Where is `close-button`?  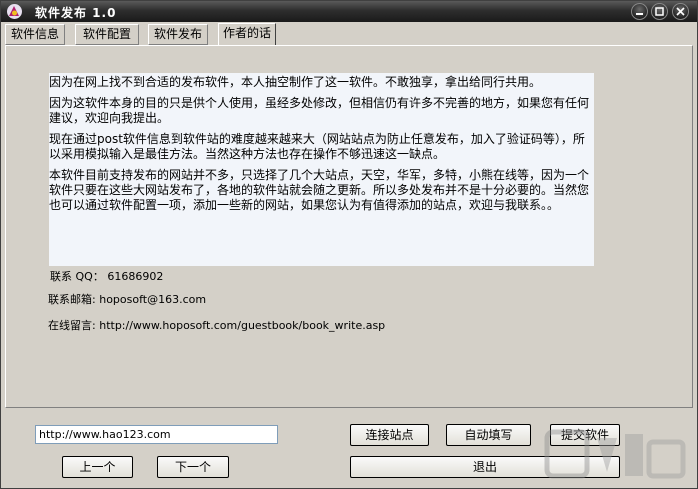
close-button is located at coordinates (680, 11).